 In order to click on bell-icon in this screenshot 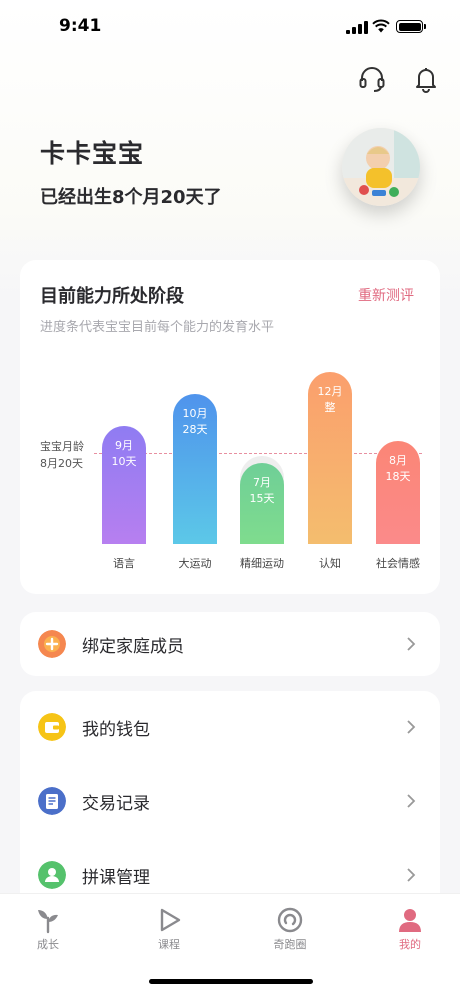, I will do `click(426, 79)`.